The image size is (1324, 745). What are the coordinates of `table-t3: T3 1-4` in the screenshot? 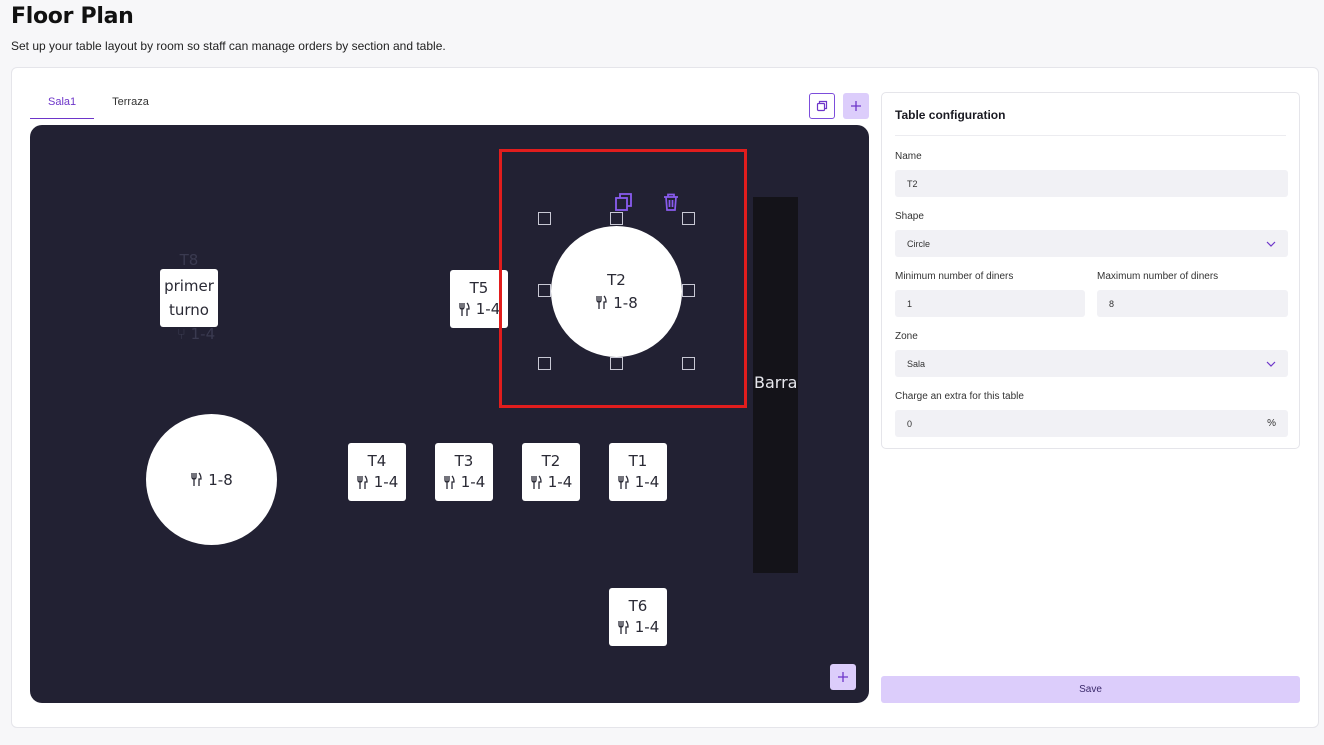 It's located at (464, 472).